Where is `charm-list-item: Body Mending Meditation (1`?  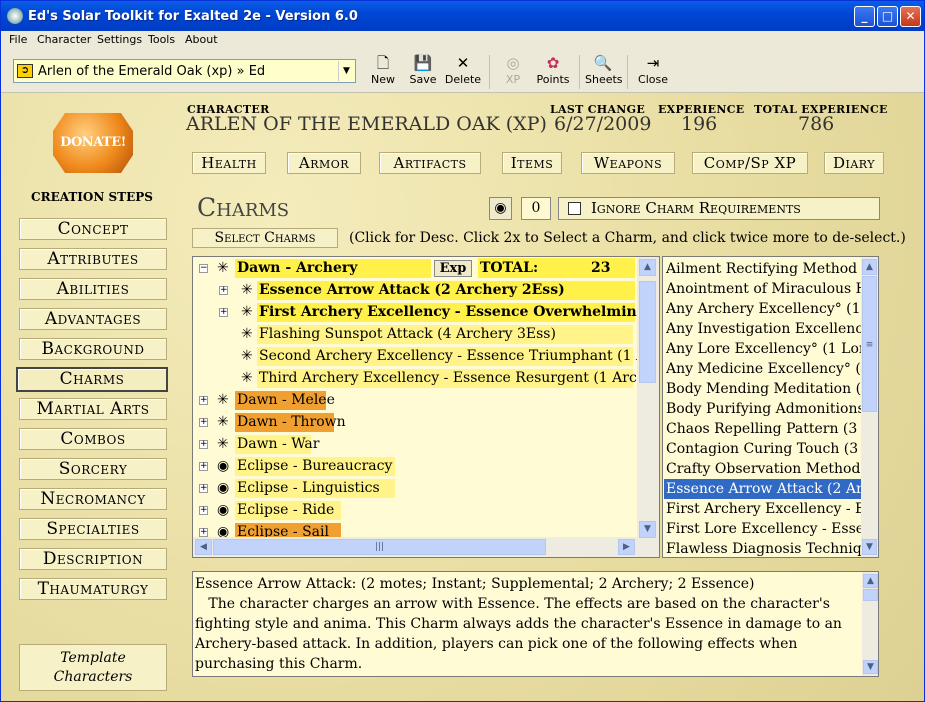 charm-list-item: Body Mending Meditation (1 is located at coordinates (764, 389).